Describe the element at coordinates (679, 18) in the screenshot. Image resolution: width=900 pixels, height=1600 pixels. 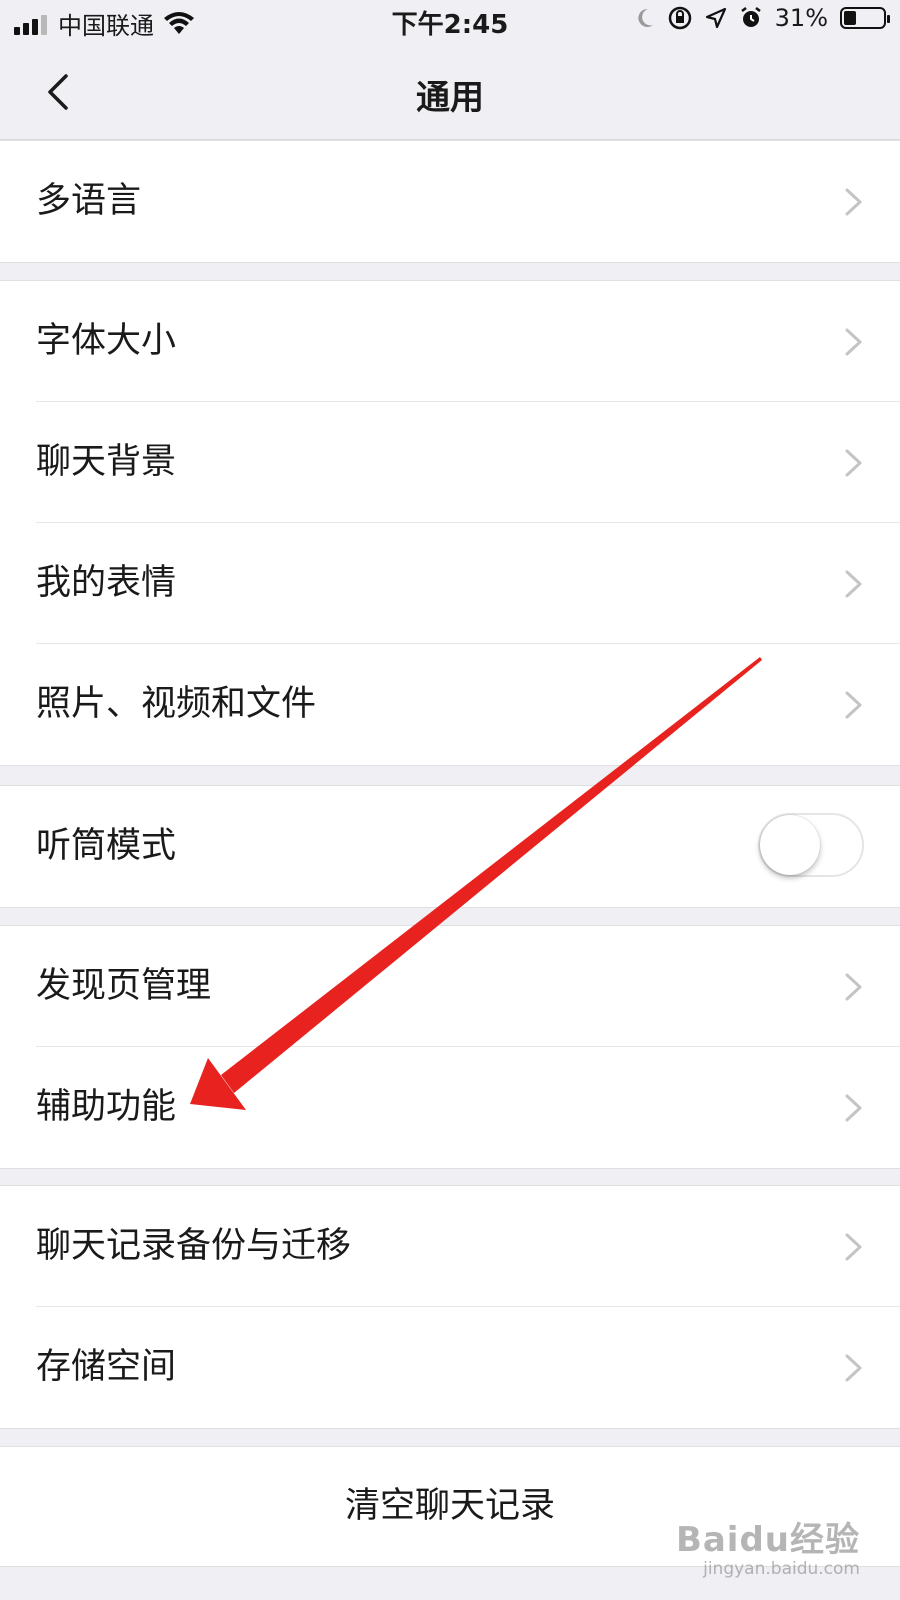
I see `orientation-lock-icon` at that location.